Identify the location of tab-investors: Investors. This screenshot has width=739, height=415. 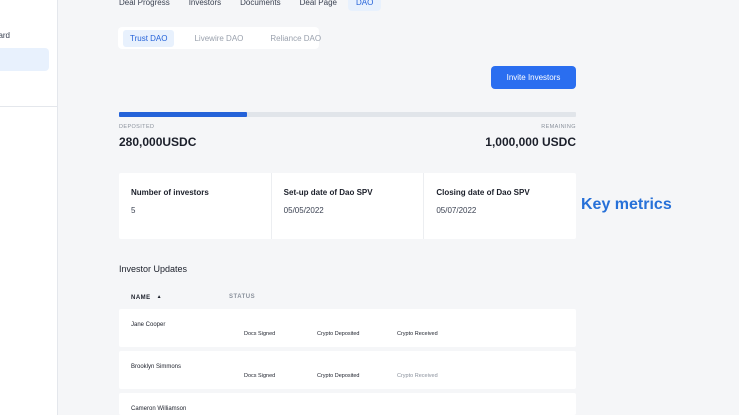
(205, 5).